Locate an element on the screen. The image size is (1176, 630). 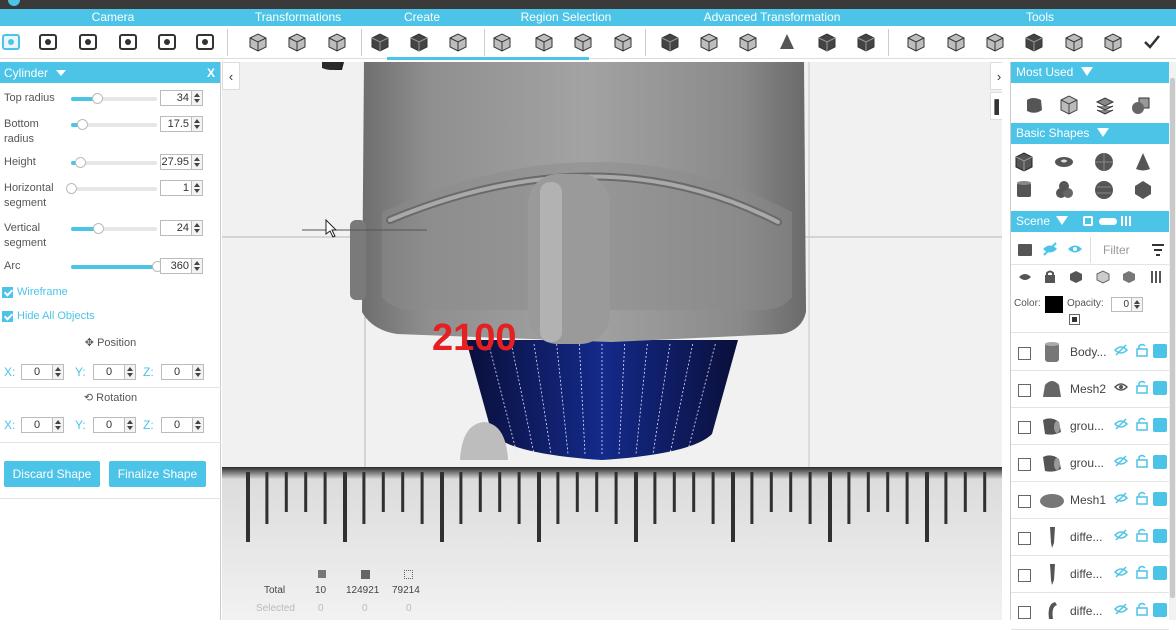
open-tool-button is located at coordinates (48, 42).